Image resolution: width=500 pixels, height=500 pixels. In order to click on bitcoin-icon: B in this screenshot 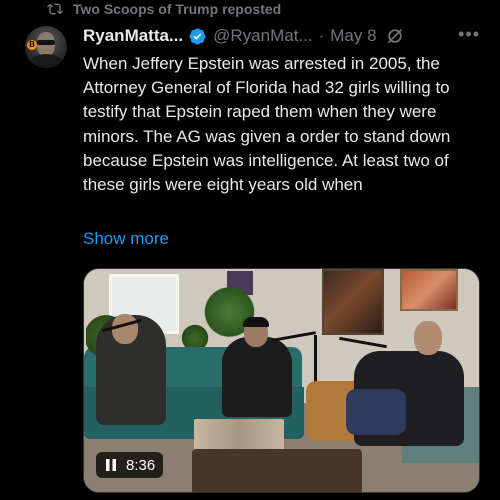, I will do `click(32, 45)`.